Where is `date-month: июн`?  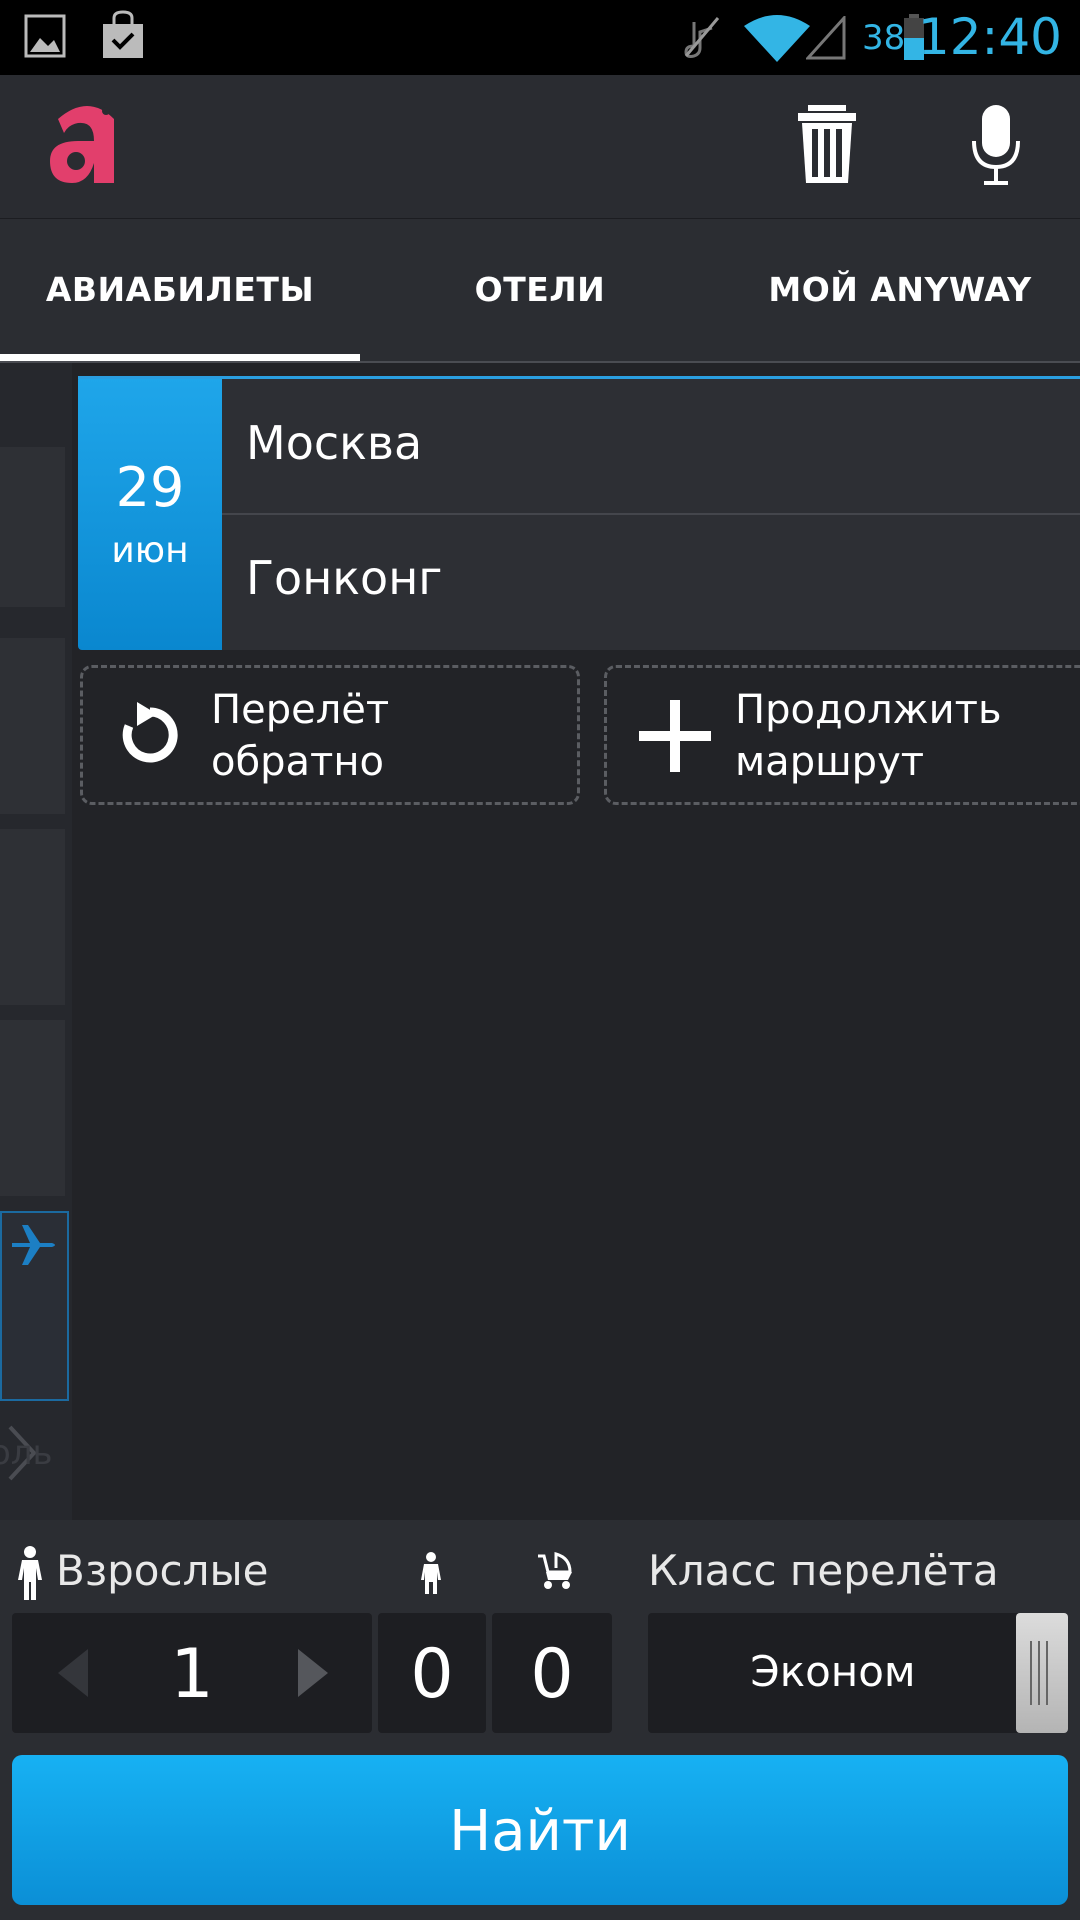 date-month: июн is located at coordinates (150, 550).